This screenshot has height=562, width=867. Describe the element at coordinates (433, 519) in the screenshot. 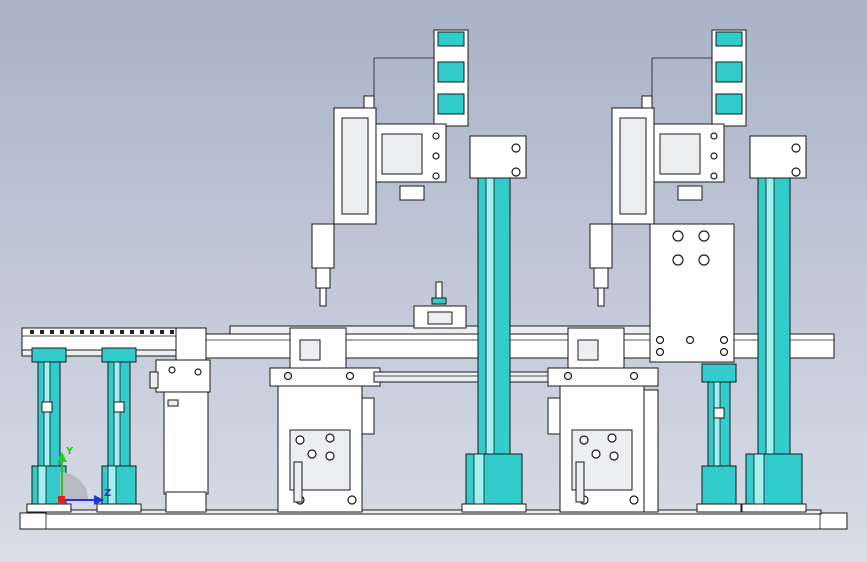

I see `base-plate` at that location.